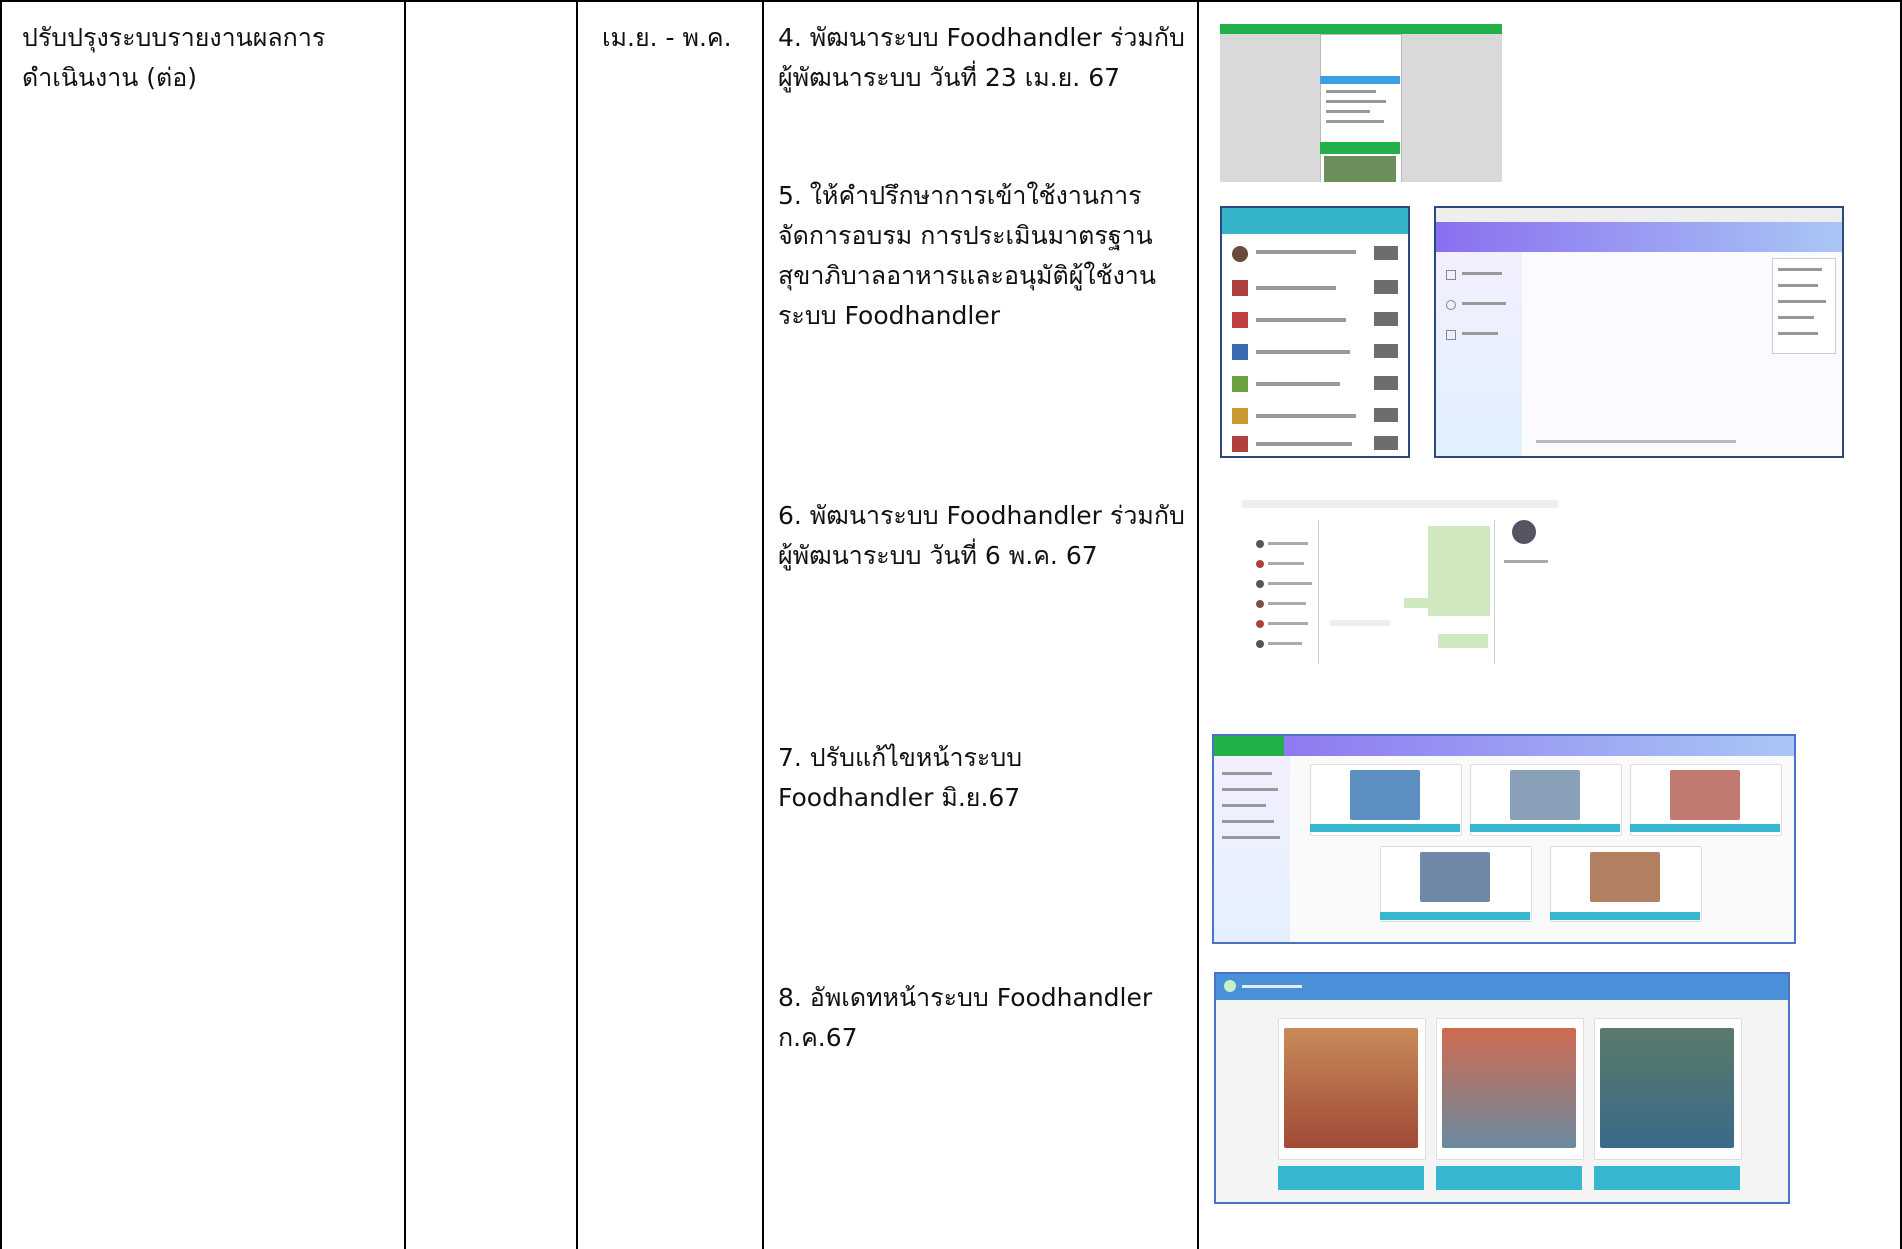 The width and height of the screenshot is (1902, 1249). What do you see at coordinates (1361, 103) in the screenshot?
I see `screenshot-4-foodhandler-menu` at bounding box center [1361, 103].